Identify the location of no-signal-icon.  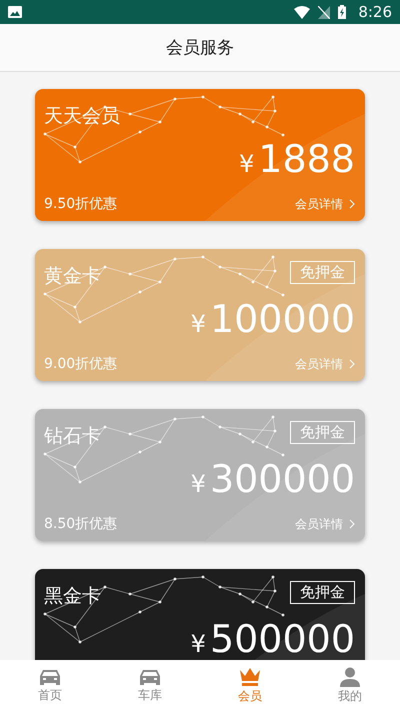
(324, 12).